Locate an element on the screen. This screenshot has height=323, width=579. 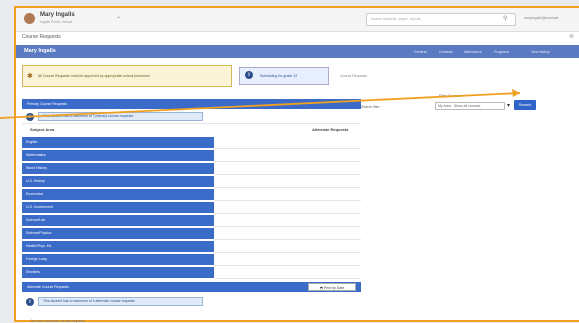
arrow-head is located at coordinates (516, 93).